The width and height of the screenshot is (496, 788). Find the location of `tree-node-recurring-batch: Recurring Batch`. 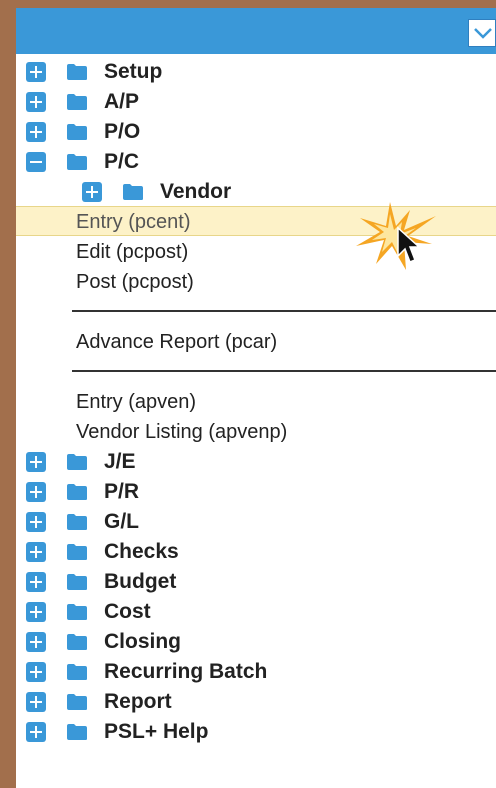

tree-node-recurring-batch: Recurring Batch is located at coordinates (176, 672).